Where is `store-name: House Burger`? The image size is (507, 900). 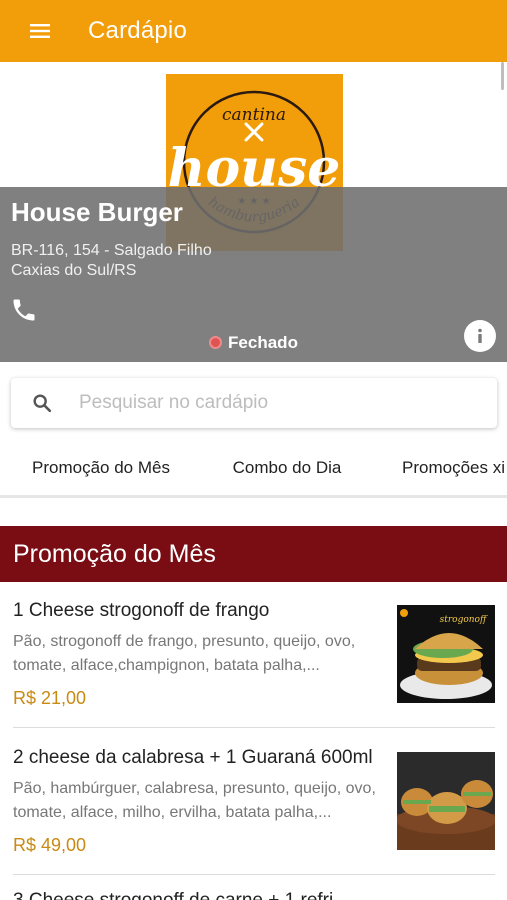
store-name: House Burger is located at coordinates (97, 212).